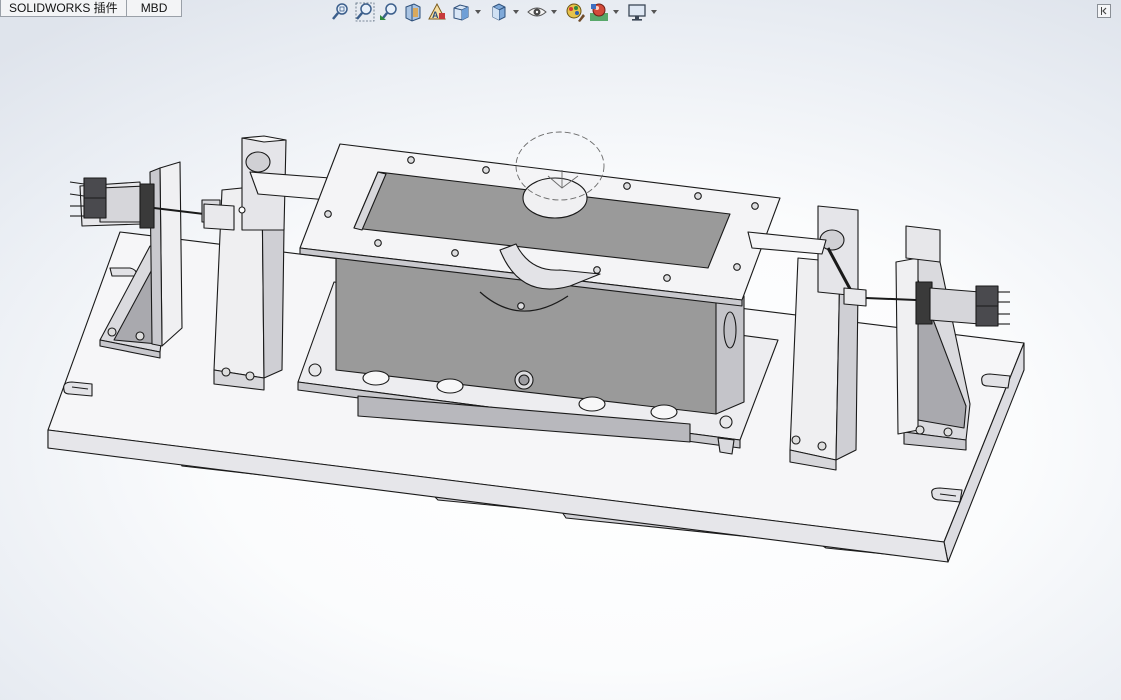  I want to click on task-pane-toggle-button, so click(1104, 11).